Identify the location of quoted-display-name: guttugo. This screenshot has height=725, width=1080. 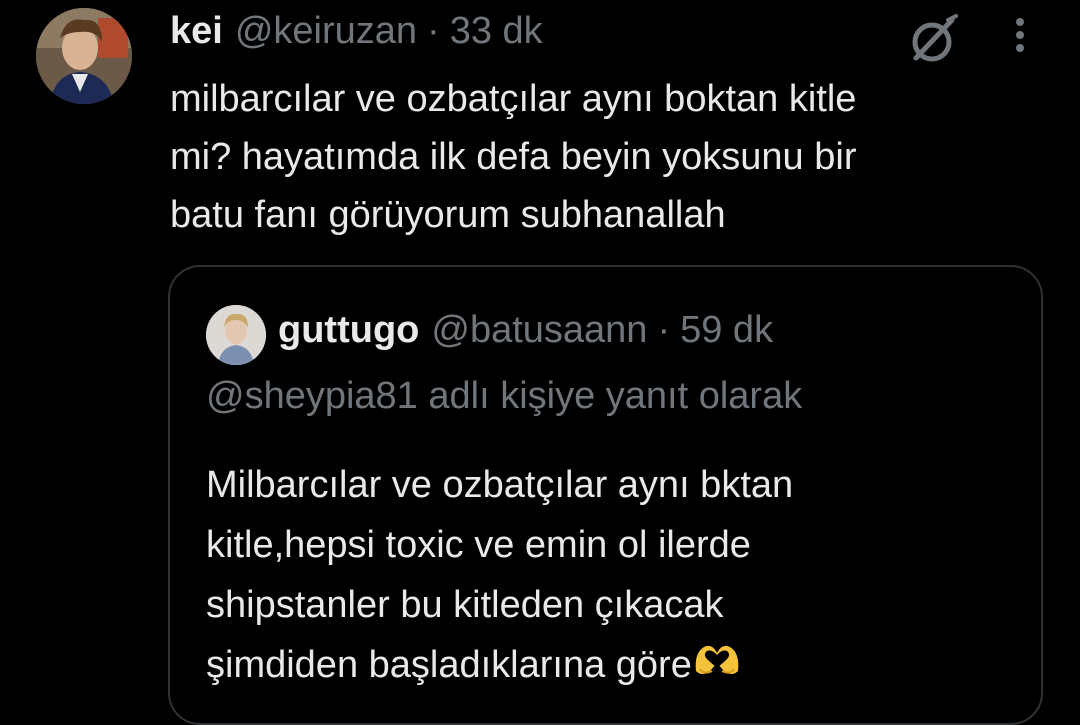
(348, 330).